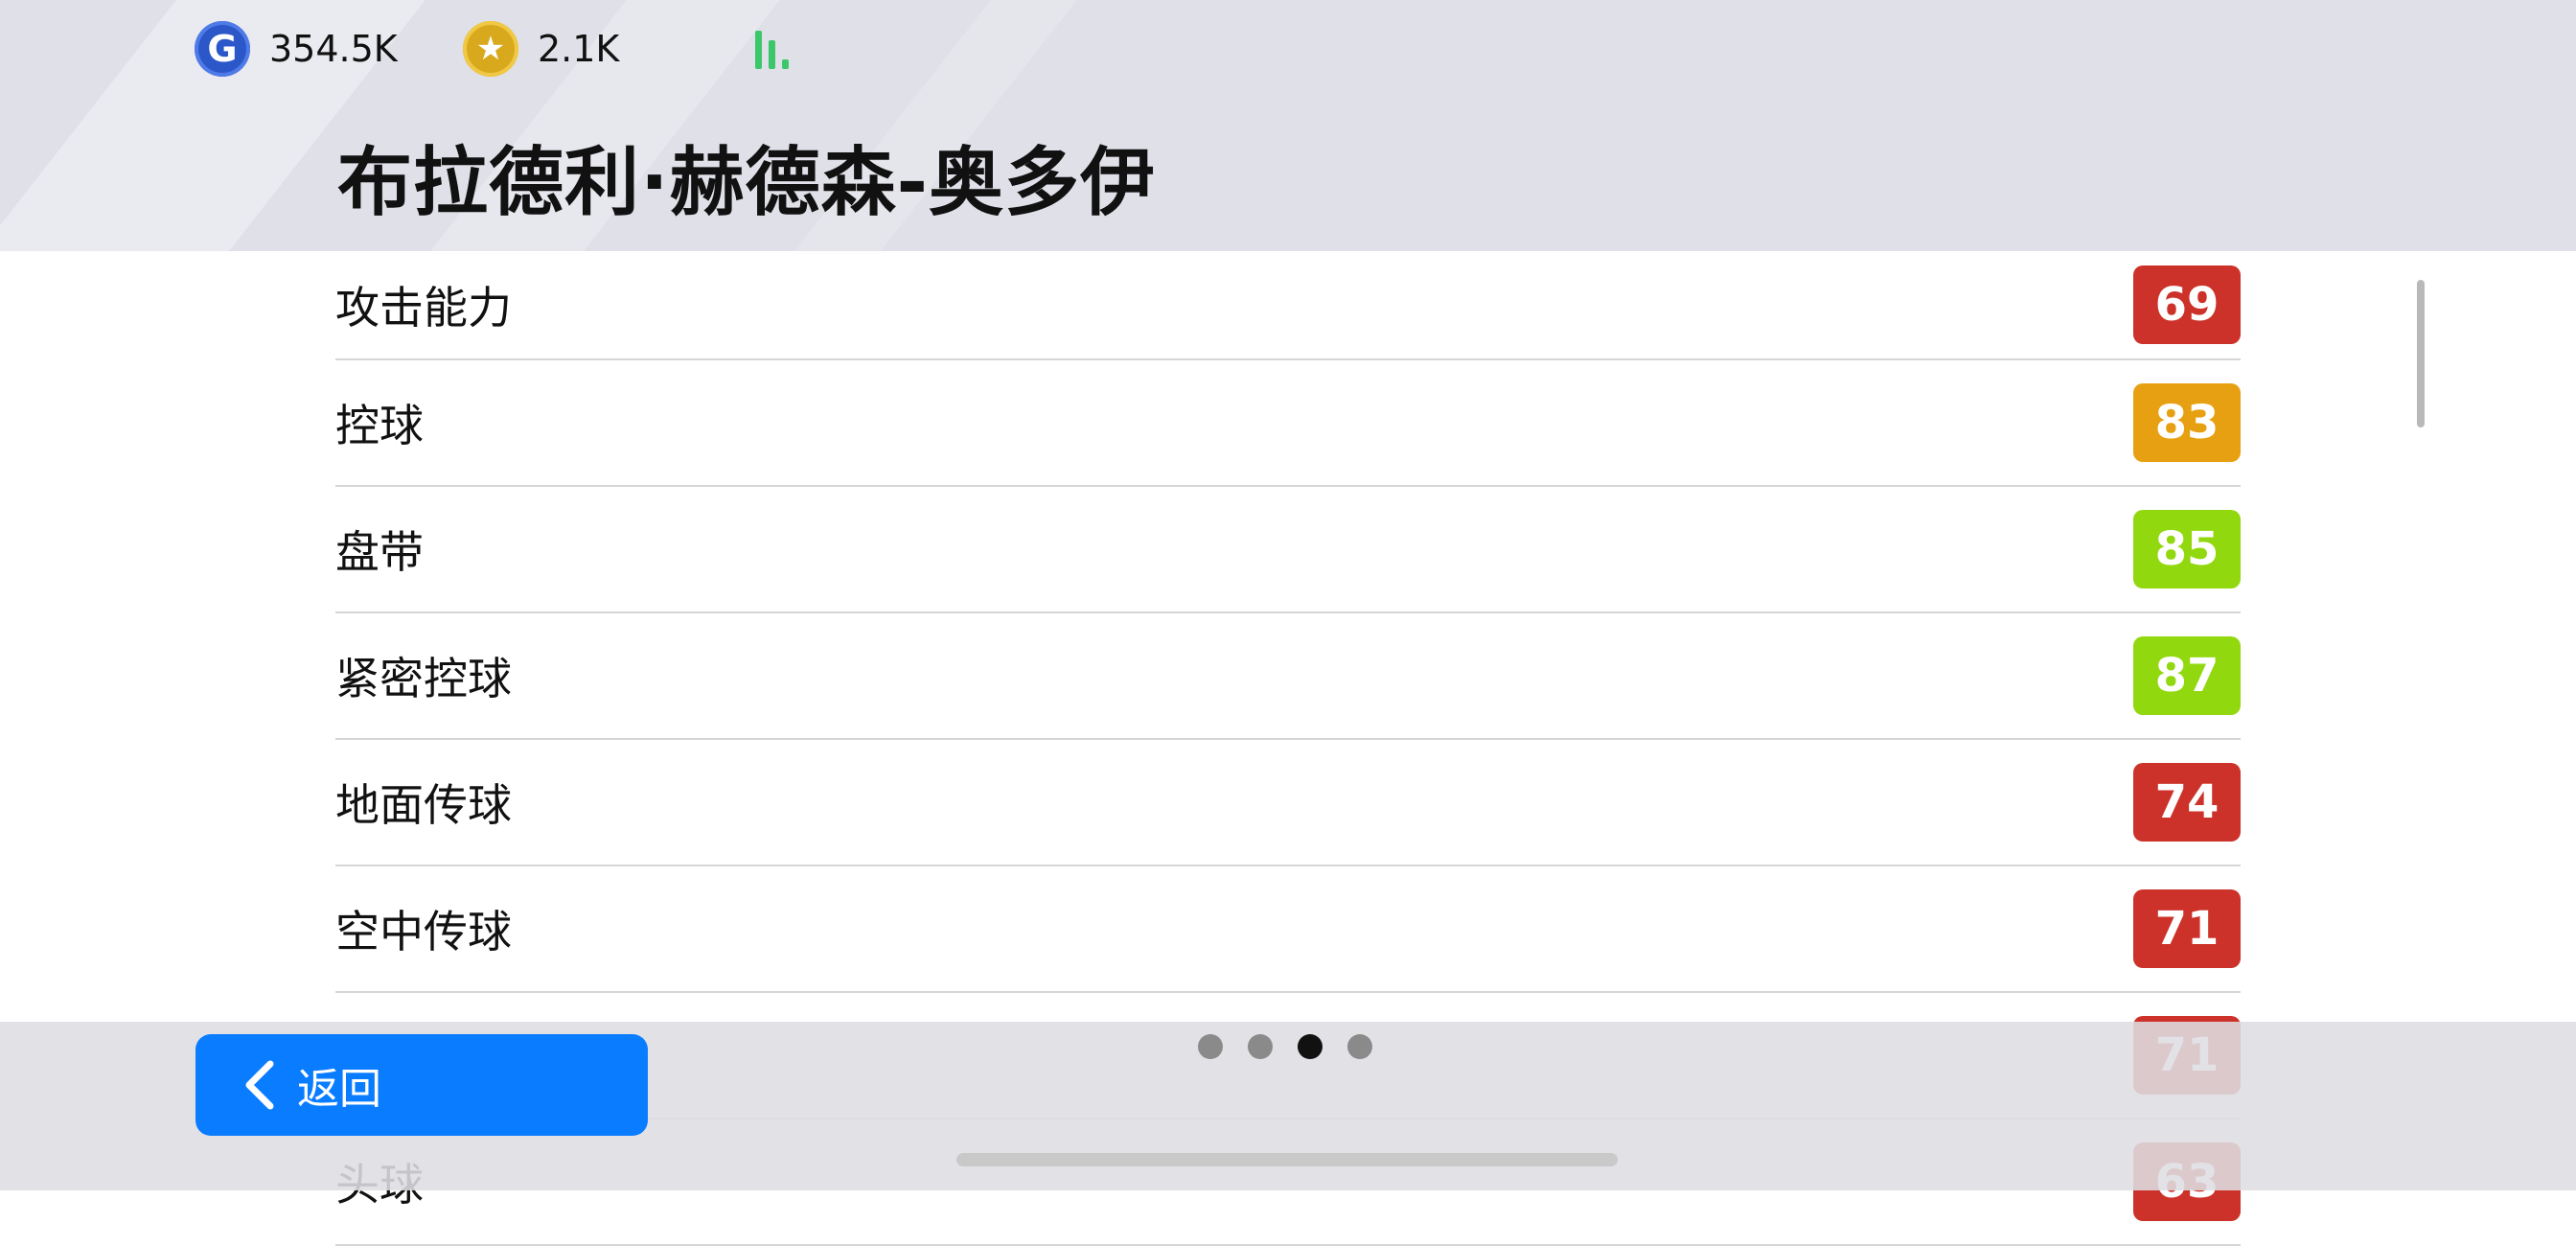  Describe the element at coordinates (2421, 353) in the screenshot. I see `stats-scrollbar` at that location.